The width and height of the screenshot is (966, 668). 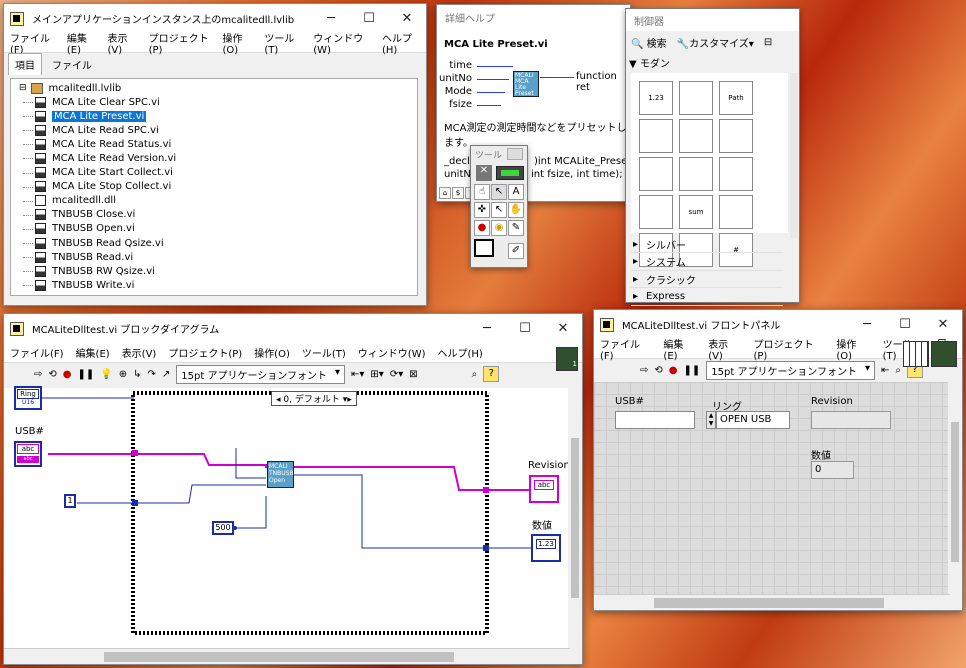 I want to click on text-tool-icon: A, so click(x=516, y=192).